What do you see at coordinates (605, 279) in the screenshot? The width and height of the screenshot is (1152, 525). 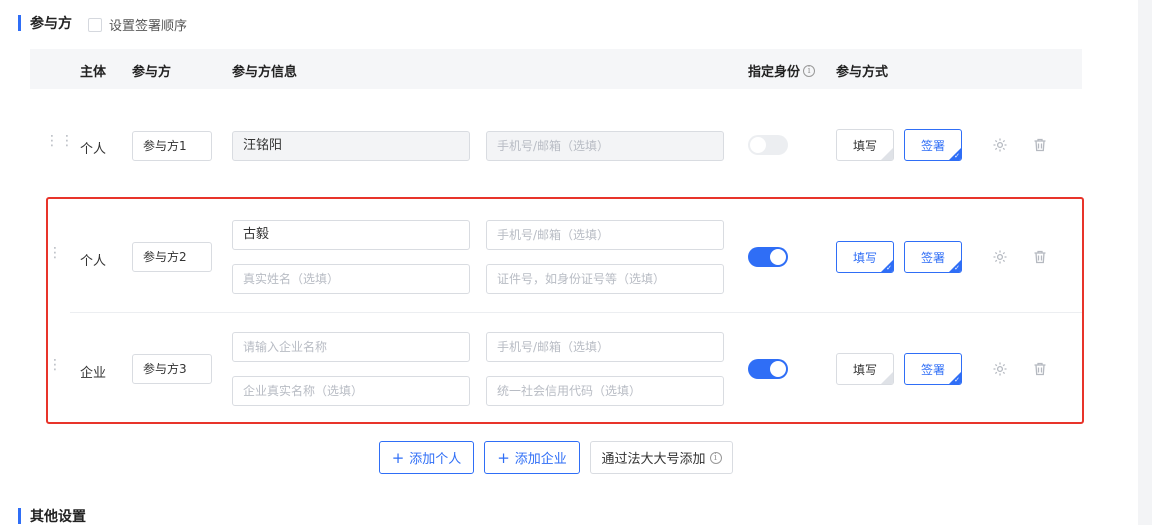 I see `id-number-input: 证件号，如身份证号等（选填）` at bounding box center [605, 279].